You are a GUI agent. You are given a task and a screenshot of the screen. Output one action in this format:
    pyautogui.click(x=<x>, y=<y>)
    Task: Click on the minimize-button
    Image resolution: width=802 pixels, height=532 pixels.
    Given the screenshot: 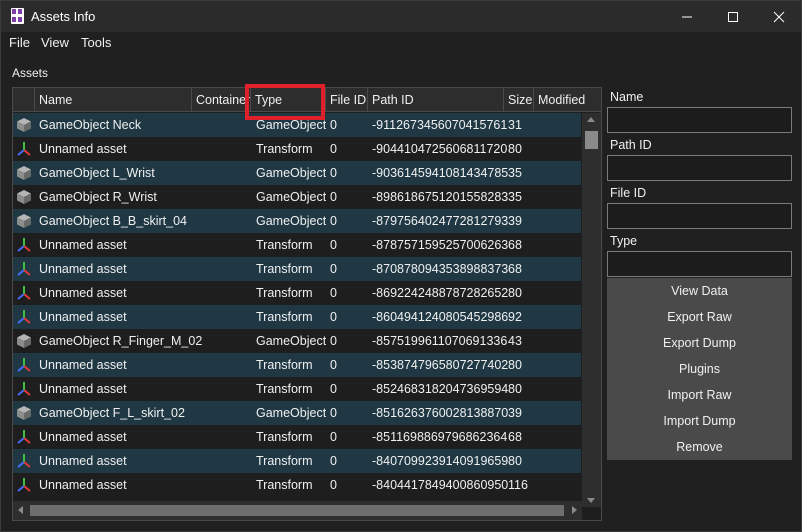 What is the action you would take?
    pyautogui.click(x=687, y=16)
    